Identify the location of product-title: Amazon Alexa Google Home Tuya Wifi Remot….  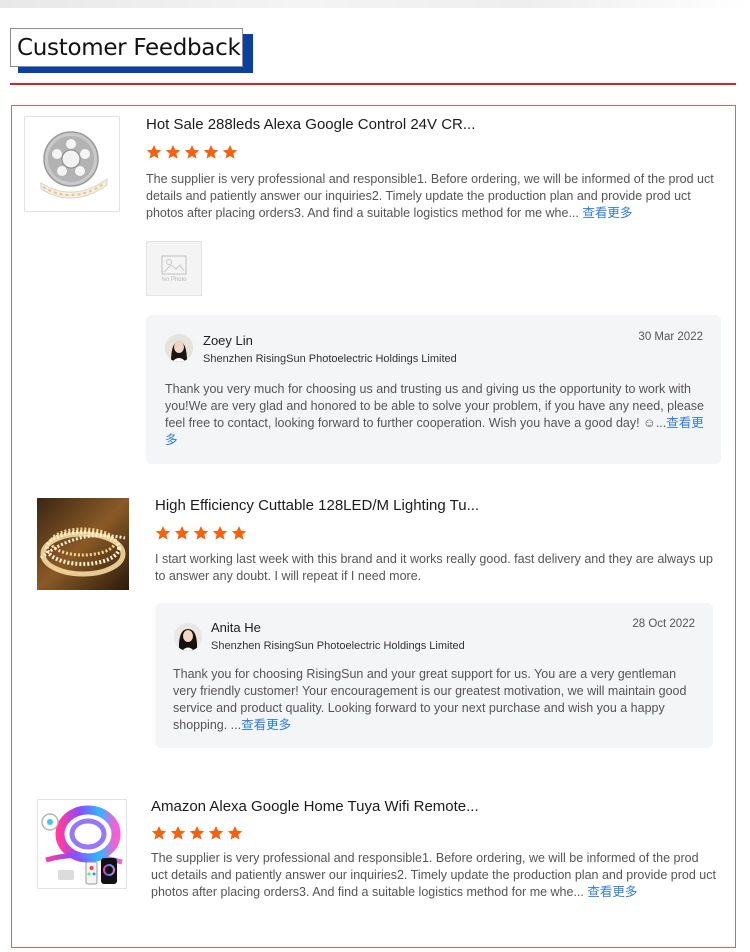
(315, 806).